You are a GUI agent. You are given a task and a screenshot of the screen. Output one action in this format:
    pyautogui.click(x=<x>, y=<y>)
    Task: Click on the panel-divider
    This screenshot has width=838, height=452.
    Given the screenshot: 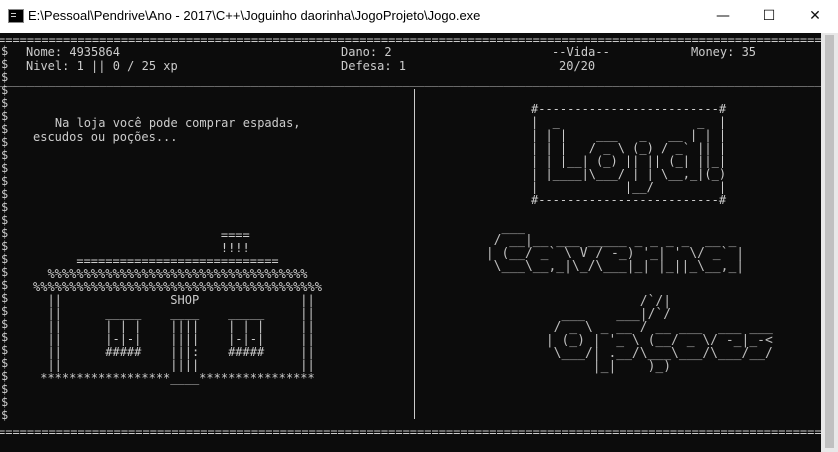 What is the action you would take?
    pyautogui.click(x=414, y=254)
    